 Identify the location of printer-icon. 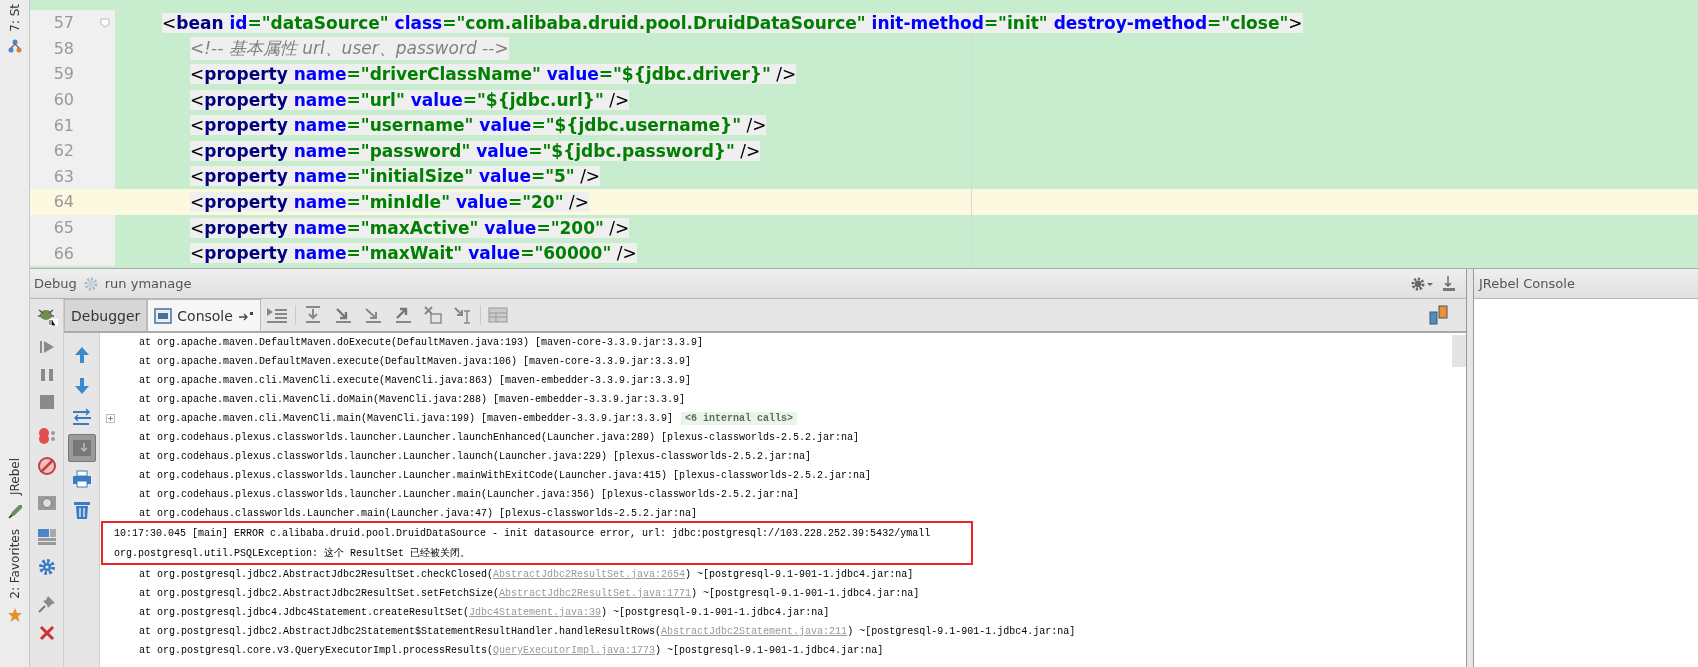
(81, 479).